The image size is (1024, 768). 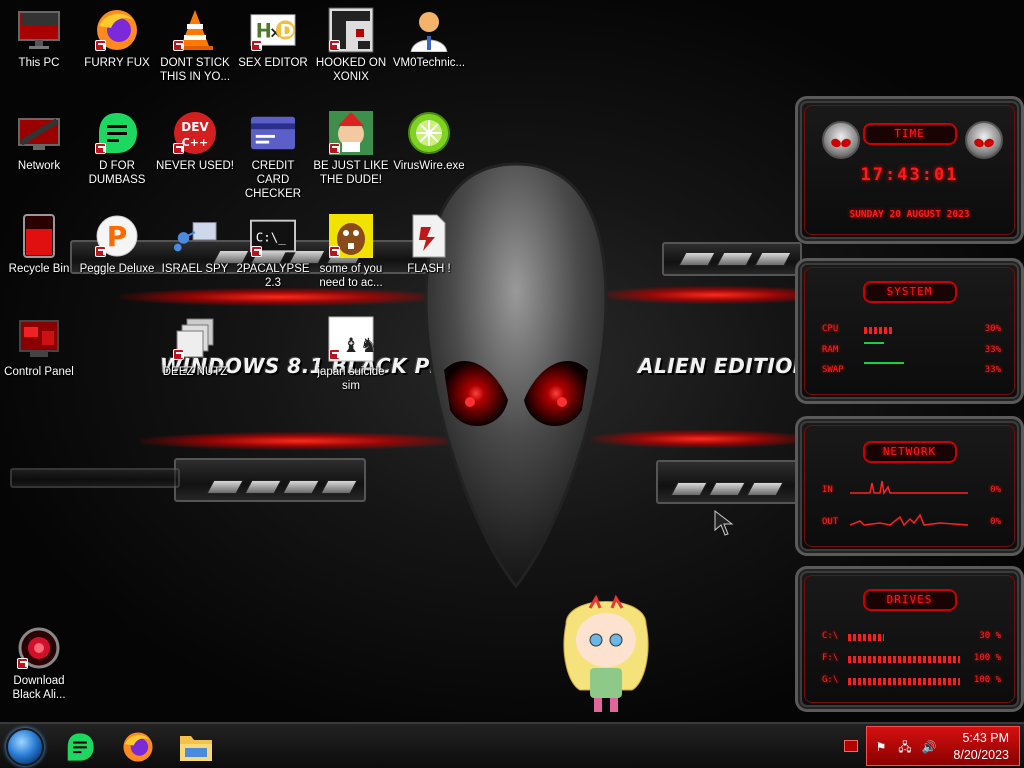 I want to click on firefox-icon, so click(x=117, y=30).